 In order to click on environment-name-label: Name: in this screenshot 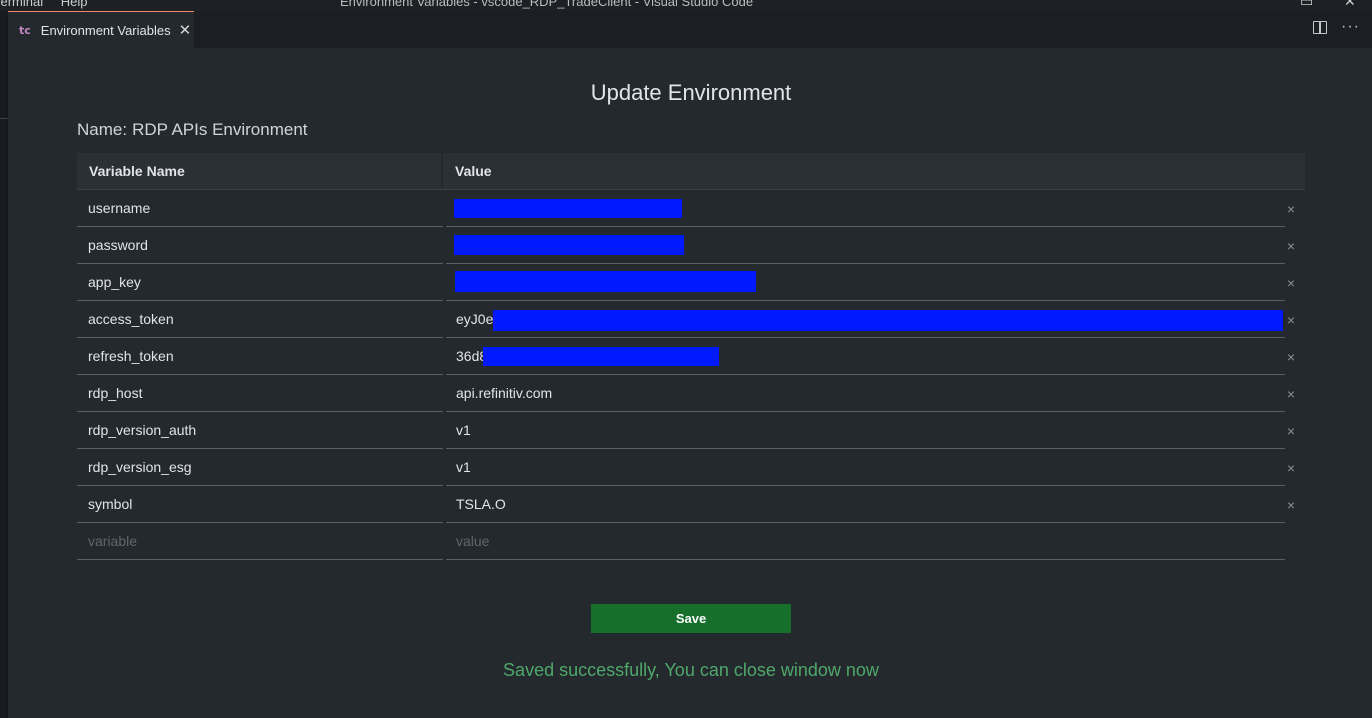, I will do `click(102, 129)`.